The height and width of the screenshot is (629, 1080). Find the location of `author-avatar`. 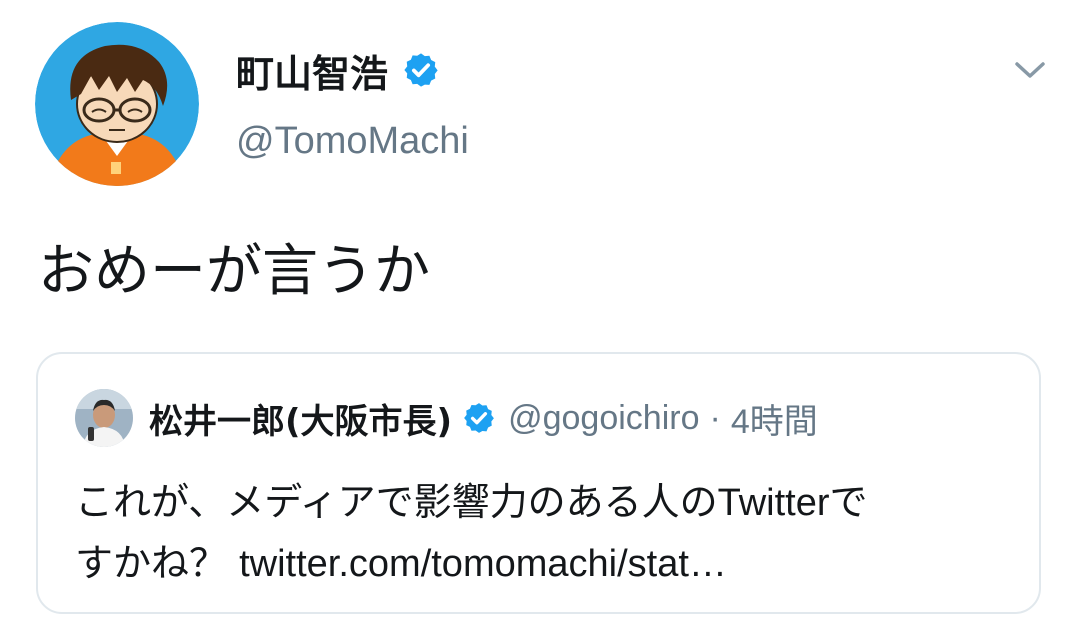

author-avatar is located at coordinates (117, 104).